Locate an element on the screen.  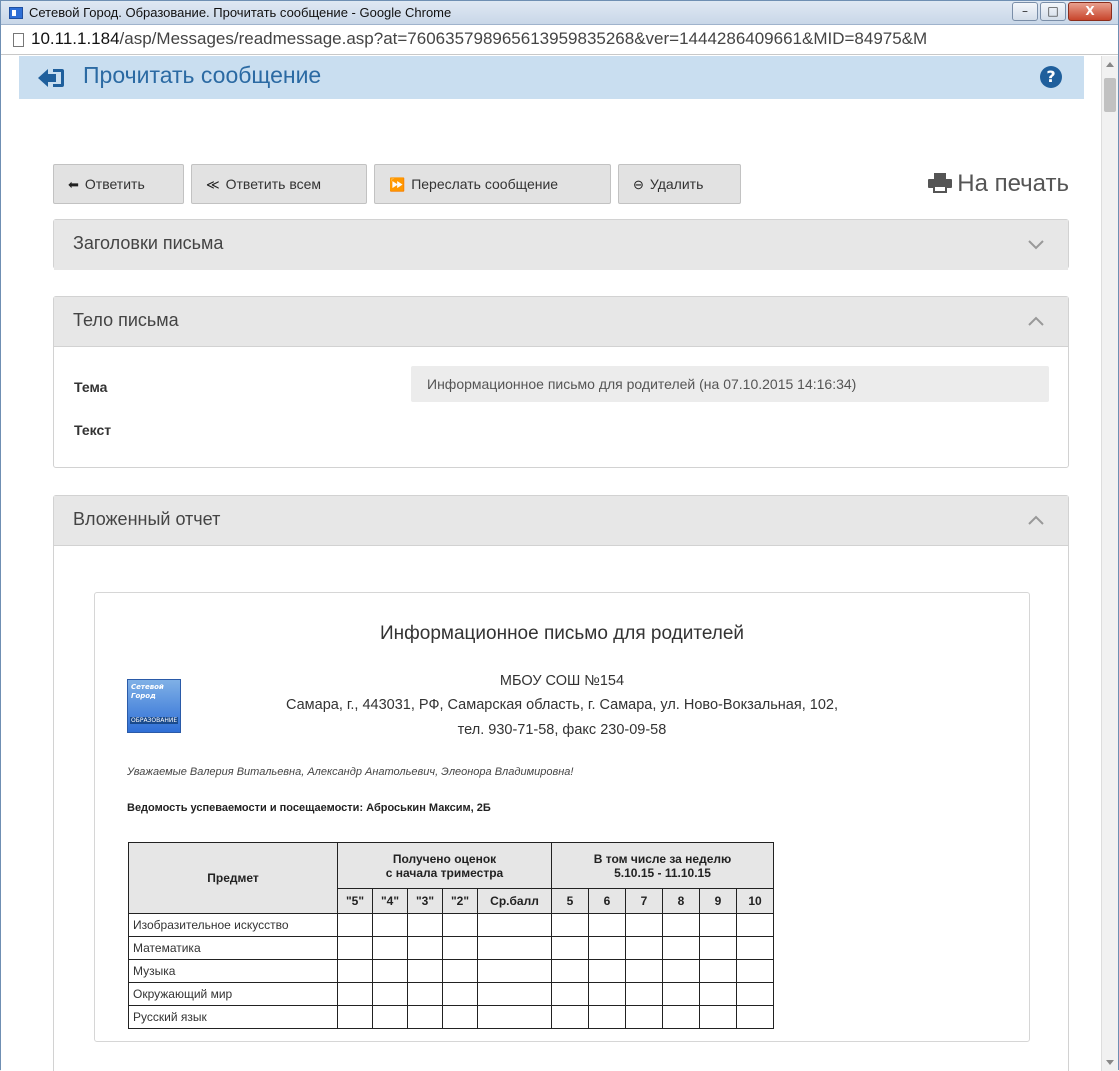
page-scrollbar is located at coordinates (1109, 563).